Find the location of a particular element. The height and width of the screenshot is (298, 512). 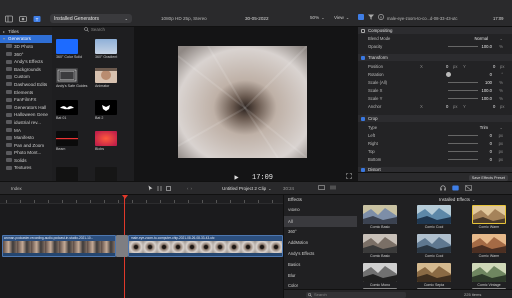

info-icon is located at coordinates (381, 17).